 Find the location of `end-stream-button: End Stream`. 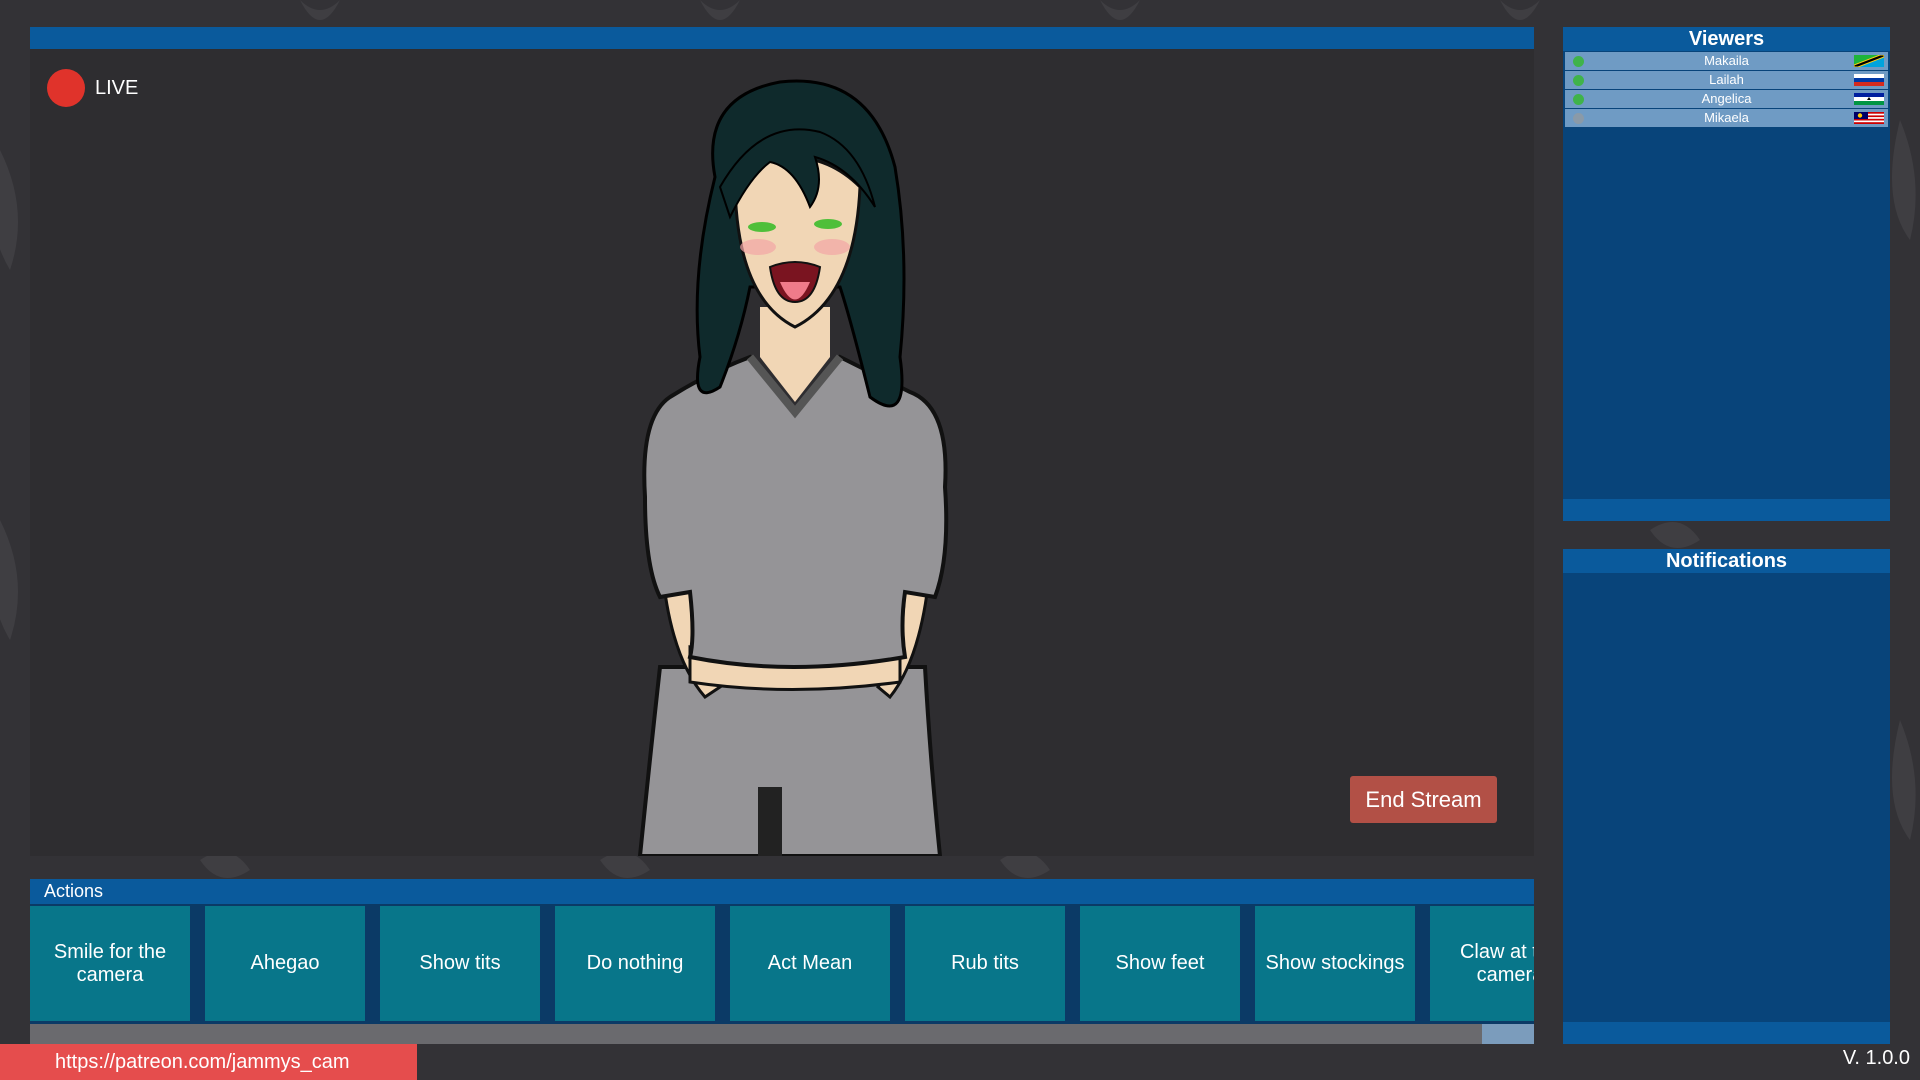

end-stream-button: End Stream is located at coordinates (1423, 799).